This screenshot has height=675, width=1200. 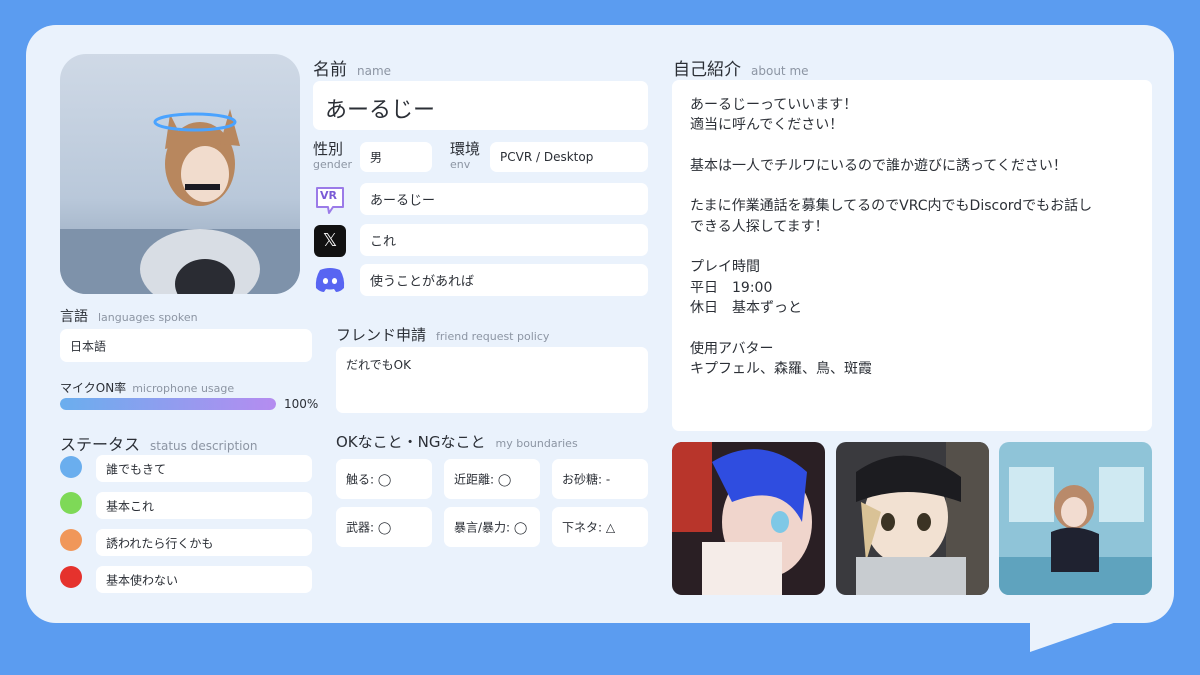 I want to click on name-value: あーるじー, so click(x=380, y=110).